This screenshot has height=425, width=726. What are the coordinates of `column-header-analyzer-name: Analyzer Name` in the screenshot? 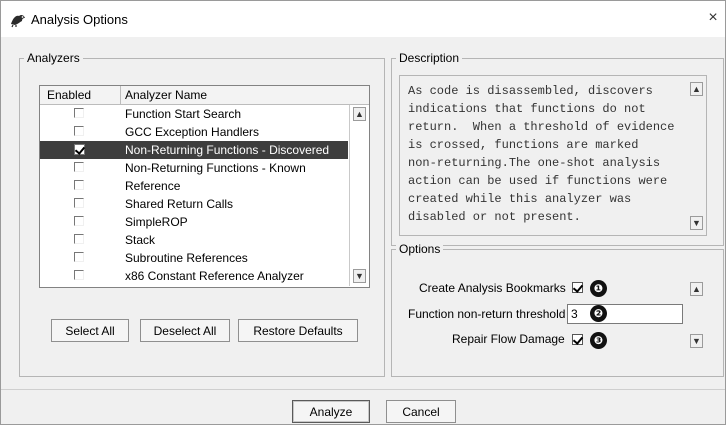 It's located at (166, 95).